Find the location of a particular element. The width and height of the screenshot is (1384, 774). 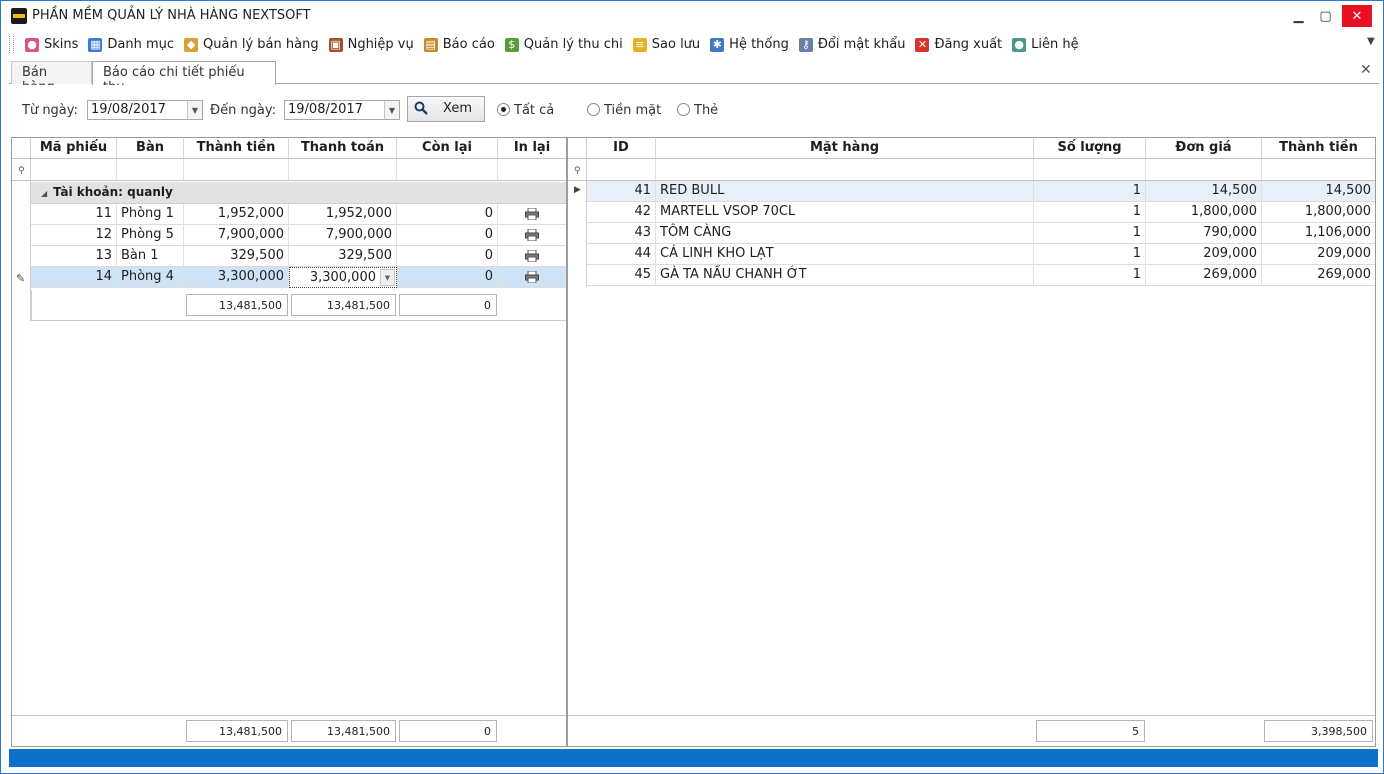

table-row: 13 Bàn 1 329,500 329,500 0 is located at coordinates (298, 256).